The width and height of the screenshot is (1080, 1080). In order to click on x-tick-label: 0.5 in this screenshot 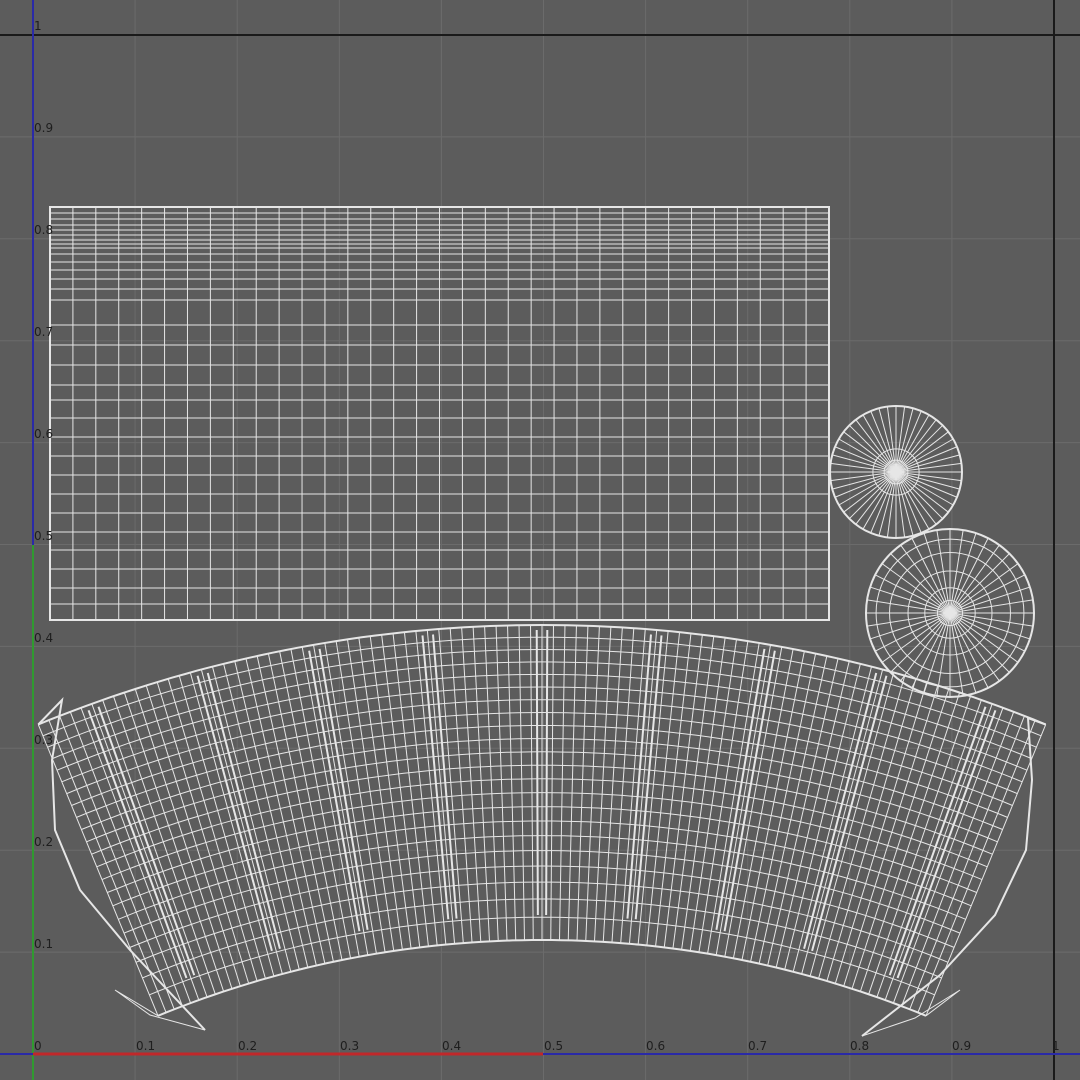, I will do `click(553, 1046)`.